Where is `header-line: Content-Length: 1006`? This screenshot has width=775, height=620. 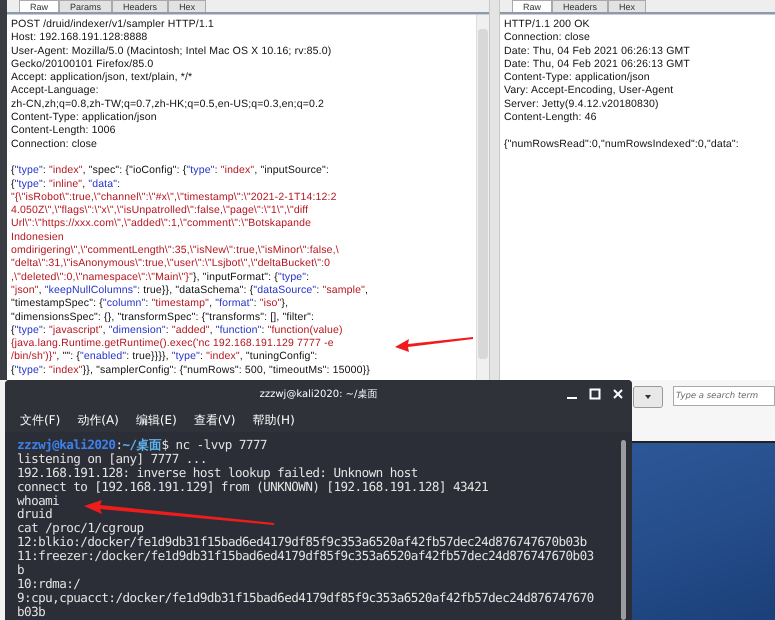
header-line: Content-Length: 1006 is located at coordinates (63, 131).